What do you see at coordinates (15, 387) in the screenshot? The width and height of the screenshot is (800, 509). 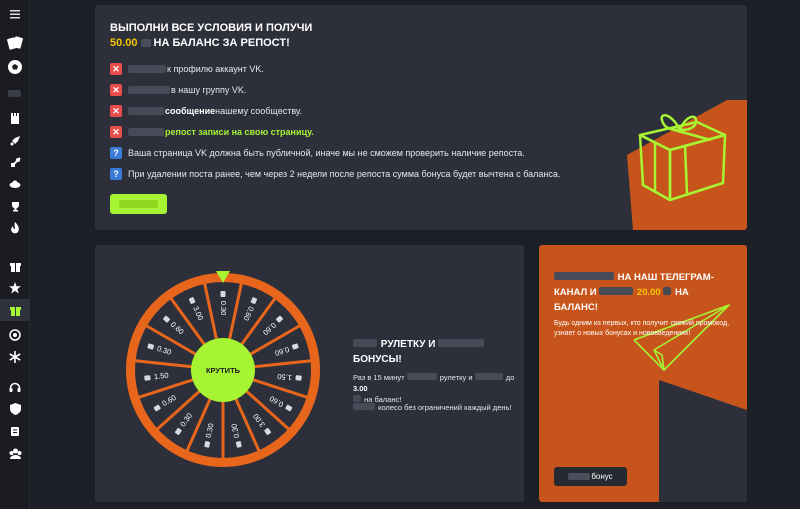 I see `headset-icon` at bounding box center [15, 387].